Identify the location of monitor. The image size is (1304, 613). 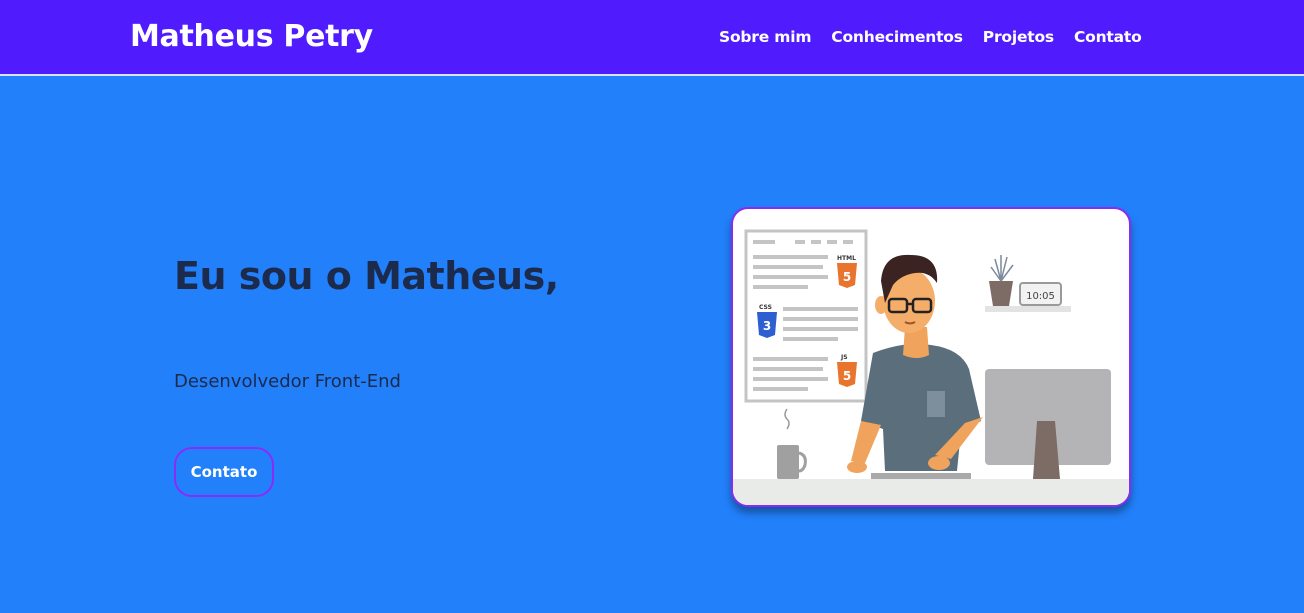
(1048, 424).